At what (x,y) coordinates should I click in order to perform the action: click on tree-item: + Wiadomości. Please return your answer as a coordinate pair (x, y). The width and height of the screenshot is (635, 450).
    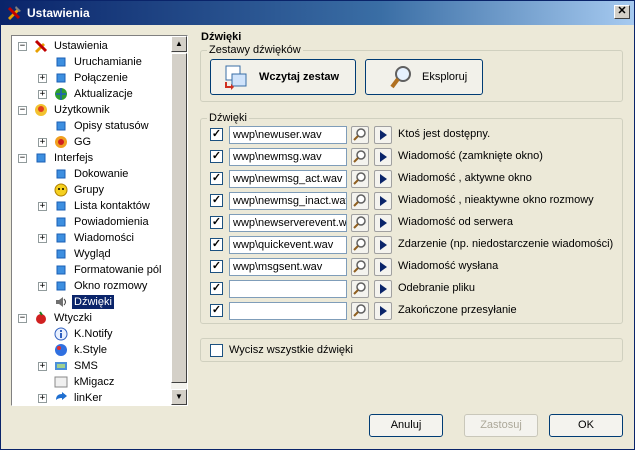
    Looking at the image, I should click on (92, 238).